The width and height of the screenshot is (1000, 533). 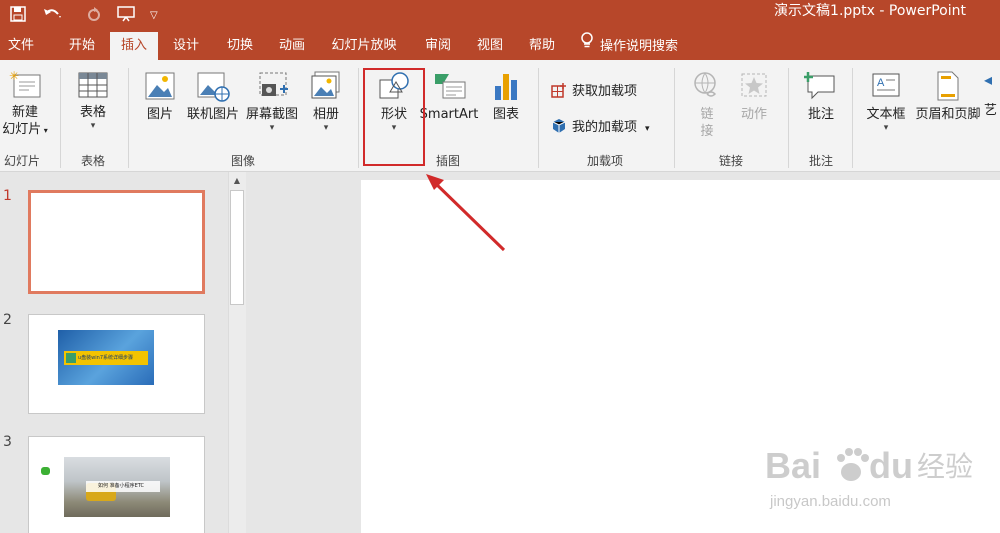 I want to click on screenshot-button: 屏幕截图 ▾, so click(x=272, y=101).